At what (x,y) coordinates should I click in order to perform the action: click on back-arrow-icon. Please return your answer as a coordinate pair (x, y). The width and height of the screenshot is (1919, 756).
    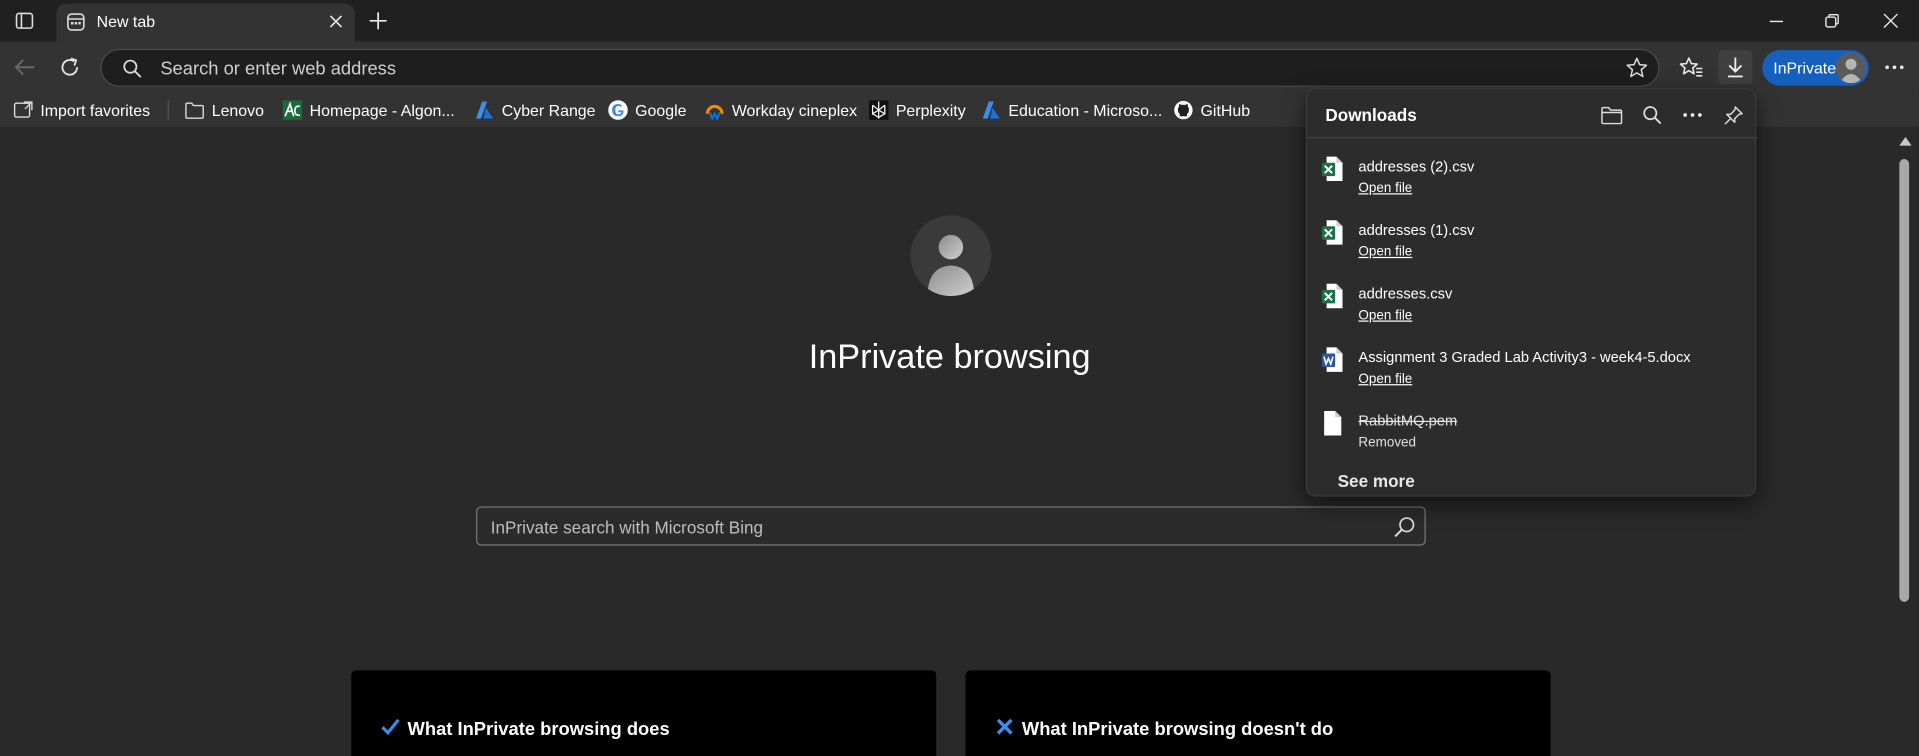
    Looking at the image, I should click on (24, 67).